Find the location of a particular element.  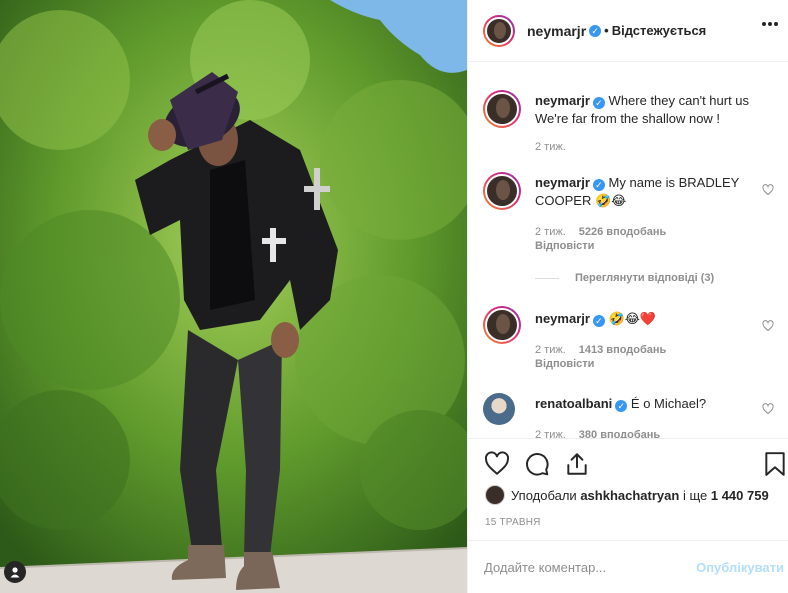

comment-likes: 380 вподобань is located at coordinates (619, 433).